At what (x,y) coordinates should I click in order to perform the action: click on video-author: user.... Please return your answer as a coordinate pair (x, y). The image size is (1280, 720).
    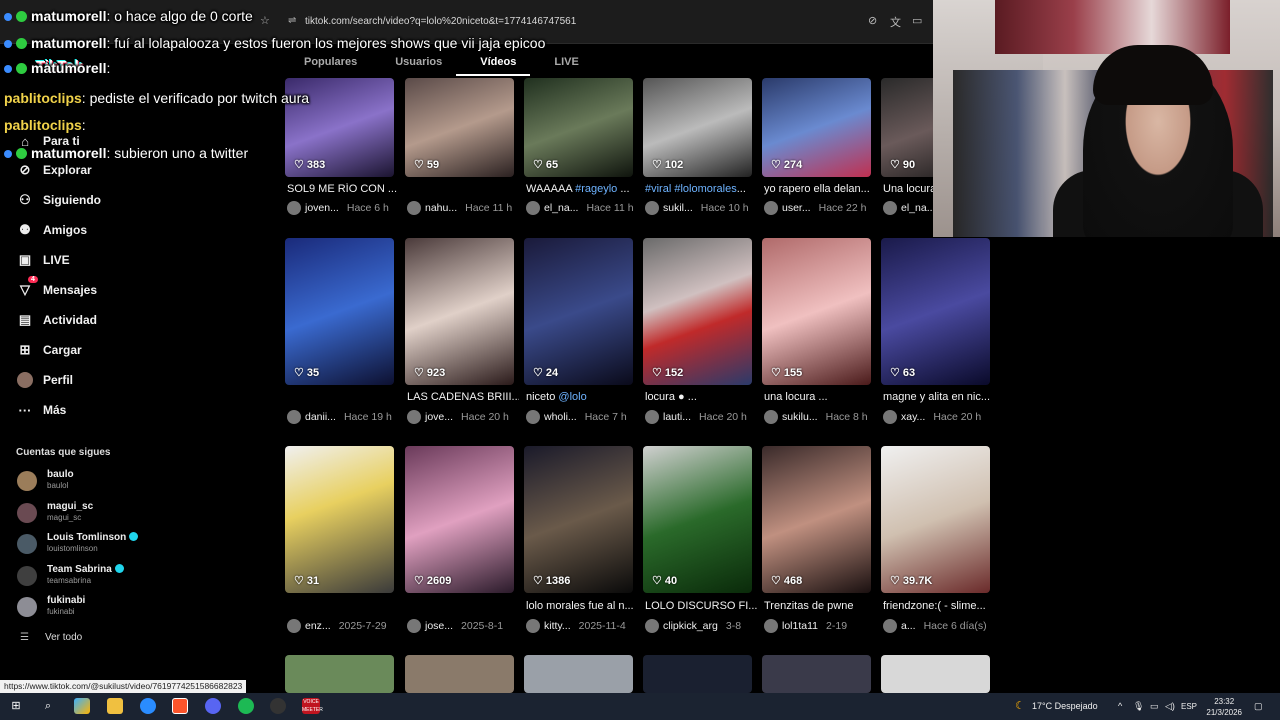
    Looking at the image, I should click on (796, 208).